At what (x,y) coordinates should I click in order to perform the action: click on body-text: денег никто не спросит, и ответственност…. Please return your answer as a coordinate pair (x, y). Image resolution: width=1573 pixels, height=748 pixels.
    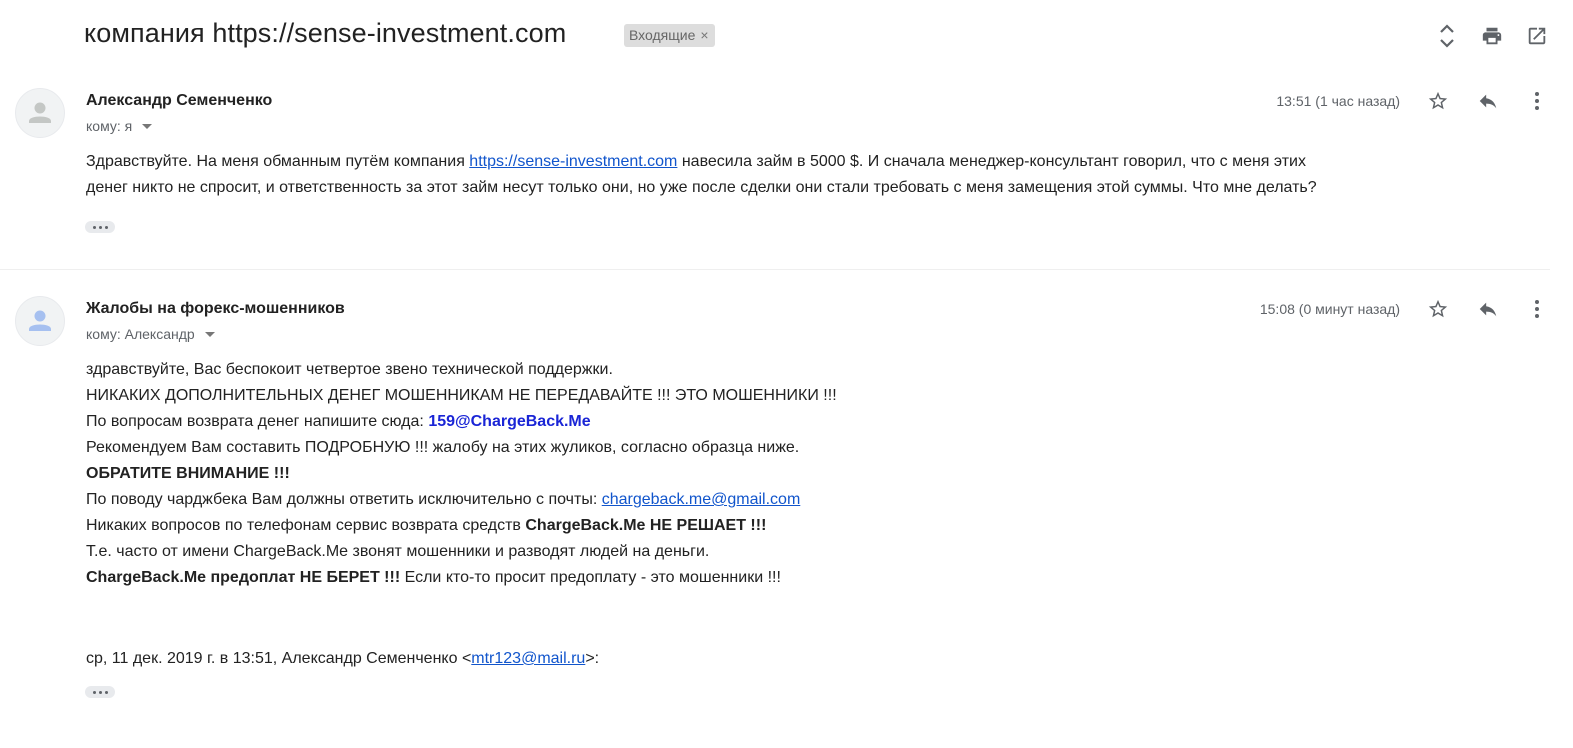
    Looking at the image, I should click on (701, 187).